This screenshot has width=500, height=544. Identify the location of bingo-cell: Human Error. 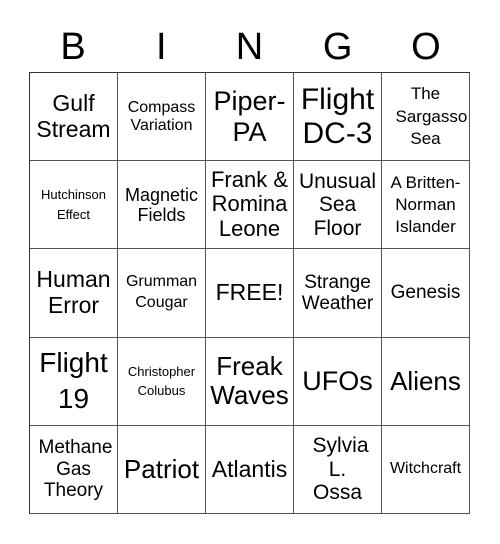
(74, 293).